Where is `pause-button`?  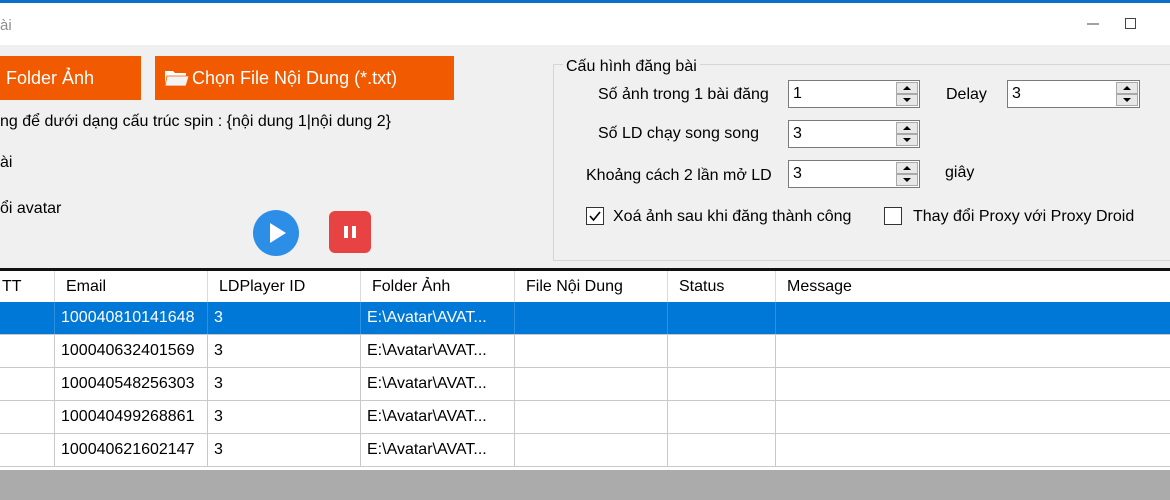 pause-button is located at coordinates (350, 232).